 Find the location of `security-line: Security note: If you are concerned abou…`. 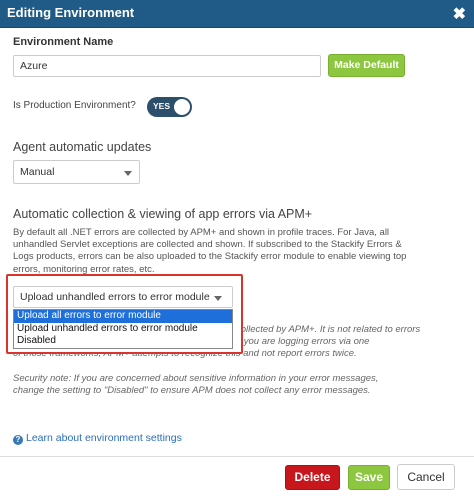

security-line: Security note: If you are concerned abou… is located at coordinates (196, 378).